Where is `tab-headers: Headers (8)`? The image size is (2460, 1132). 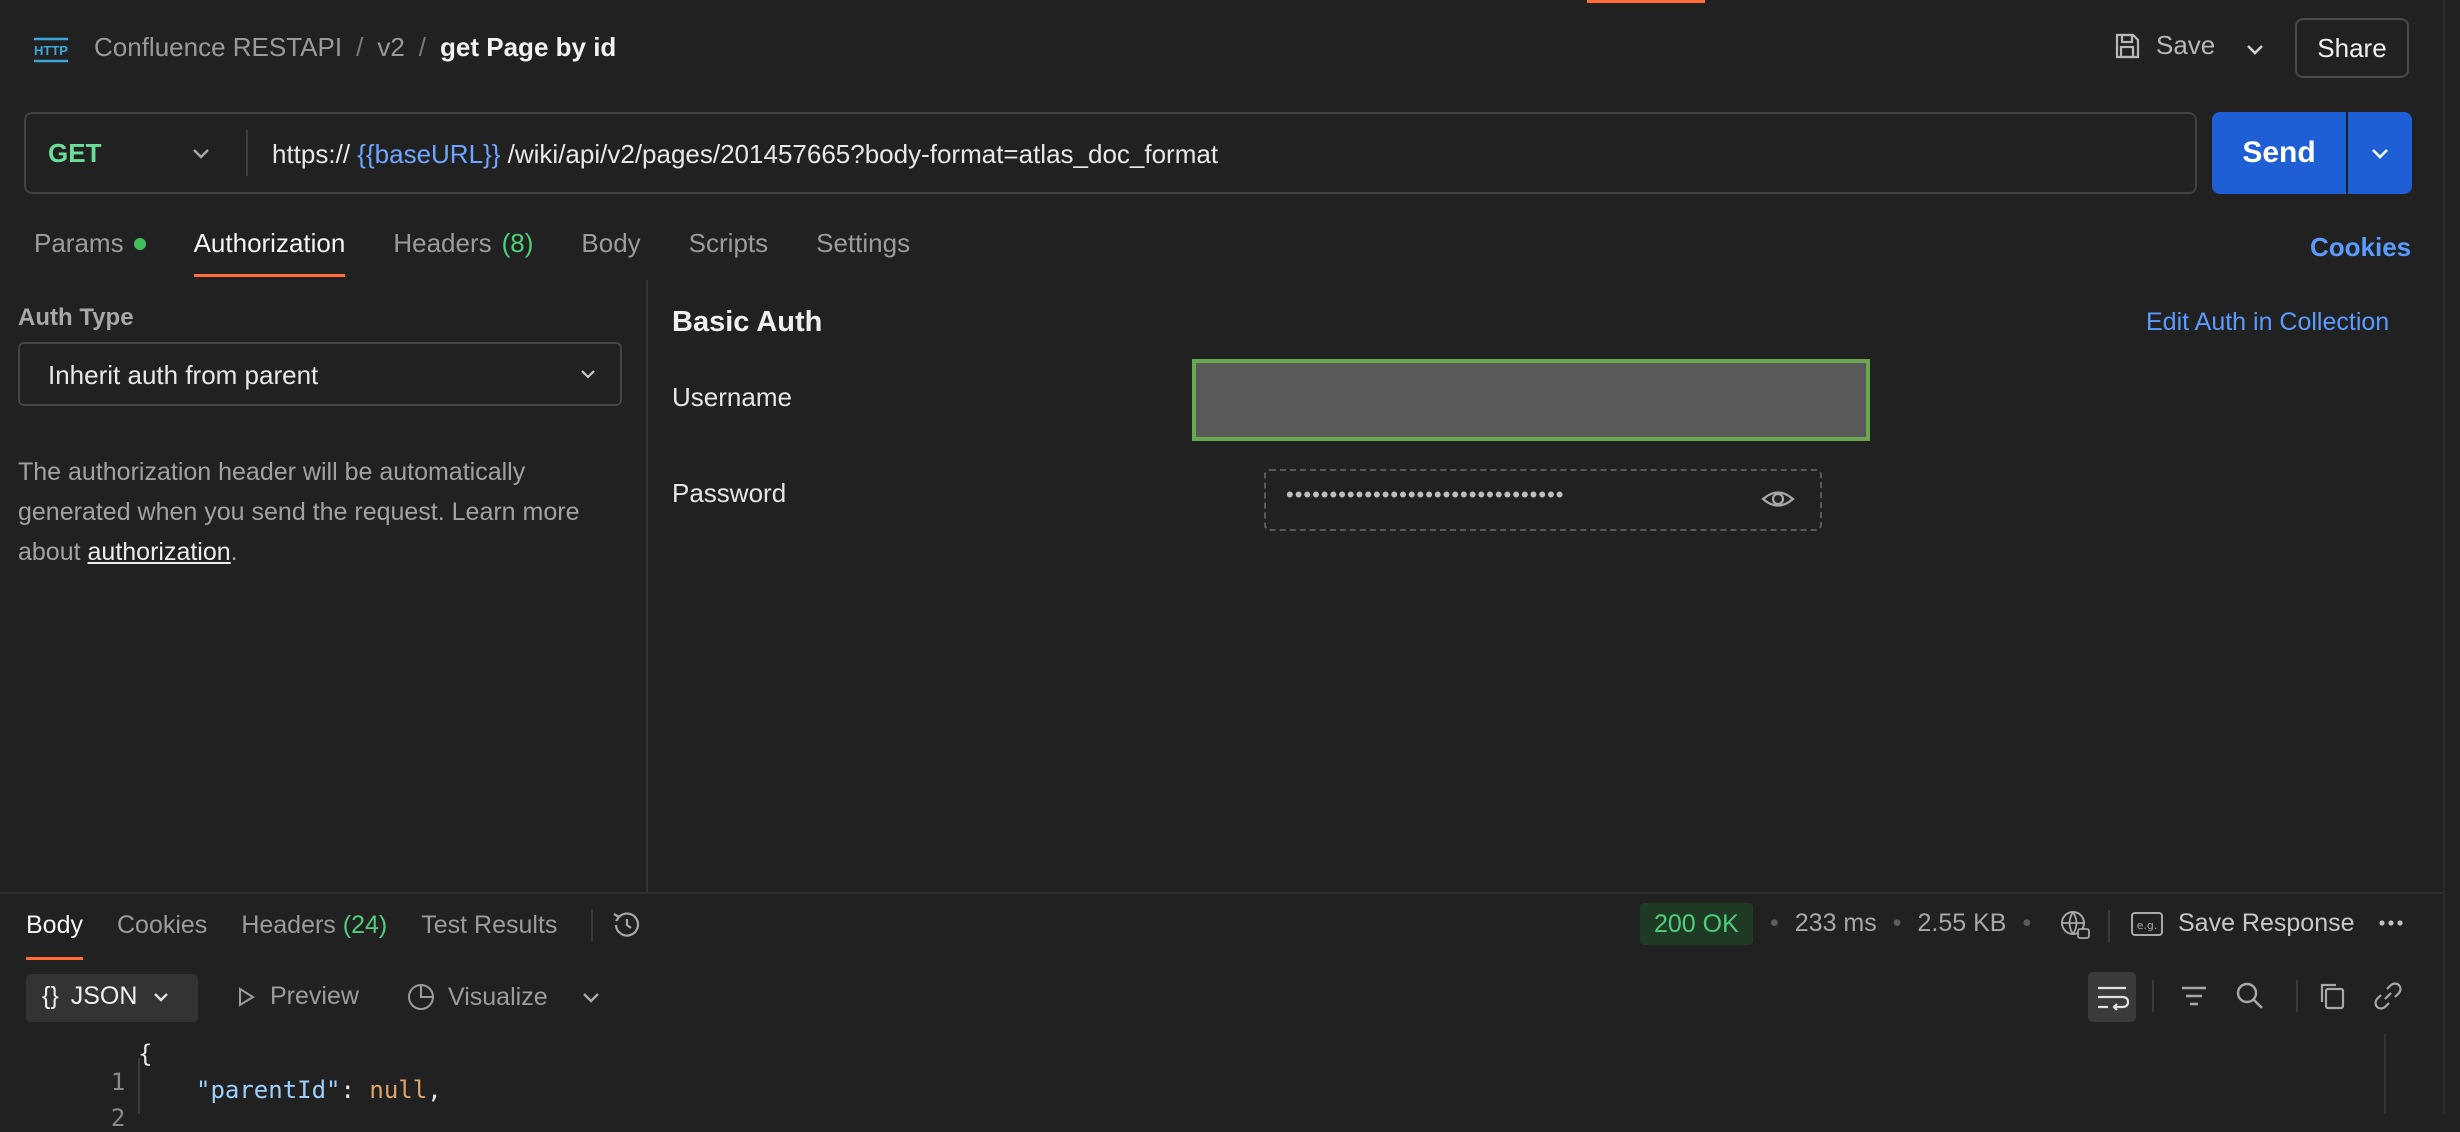 tab-headers: Headers (8) is located at coordinates (463, 243).